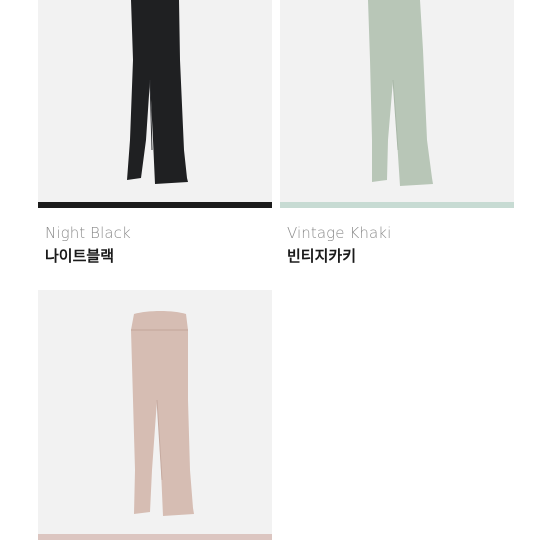  What do you see at coordinates (79, 255) in the screenshot?
I see `product-name-ko: 나이트블랙` at bounding box center [79, 255].